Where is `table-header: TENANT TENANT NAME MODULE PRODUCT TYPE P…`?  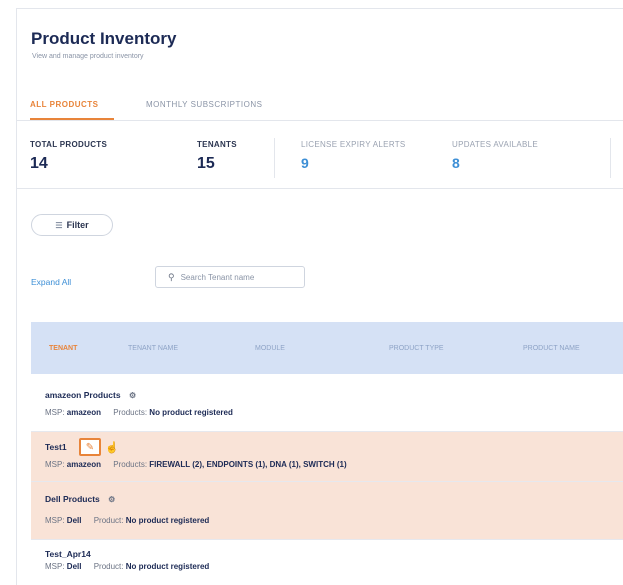 table-header: TENANT TENANT NAME MODULE PRODUCT TYPE P… is located at coordinates (327, 348).